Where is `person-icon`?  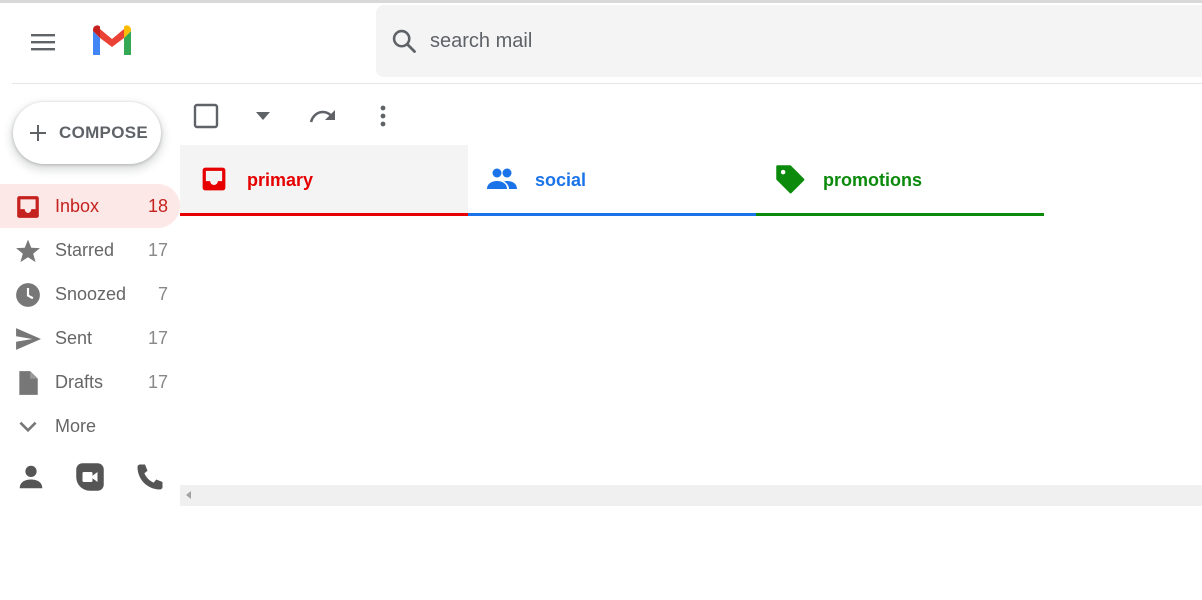
person-icon is located at coordinates (31, 477).